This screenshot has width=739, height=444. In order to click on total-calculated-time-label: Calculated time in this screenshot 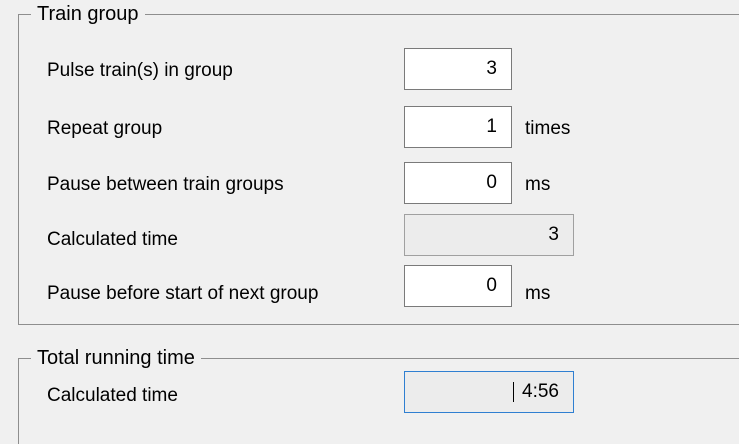, I will do `click(112, 395)`.